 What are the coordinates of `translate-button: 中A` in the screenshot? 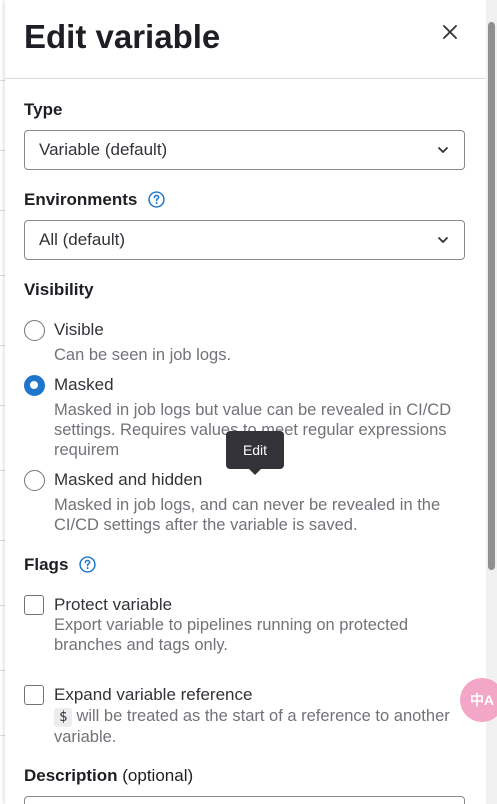 It's located at (478, 700).